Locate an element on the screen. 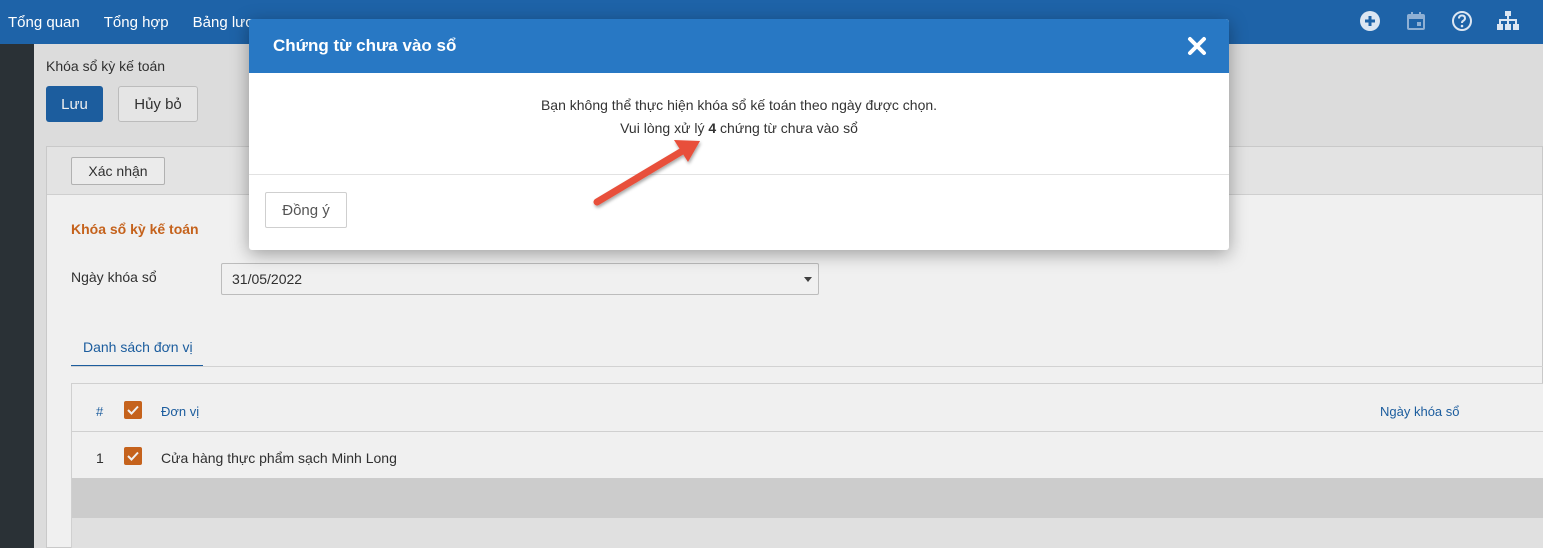 The image size is (1543, 548). top-nav-menu: Tổng quan Tổng hợp Bảng lương is located at coordinates (140, 22).